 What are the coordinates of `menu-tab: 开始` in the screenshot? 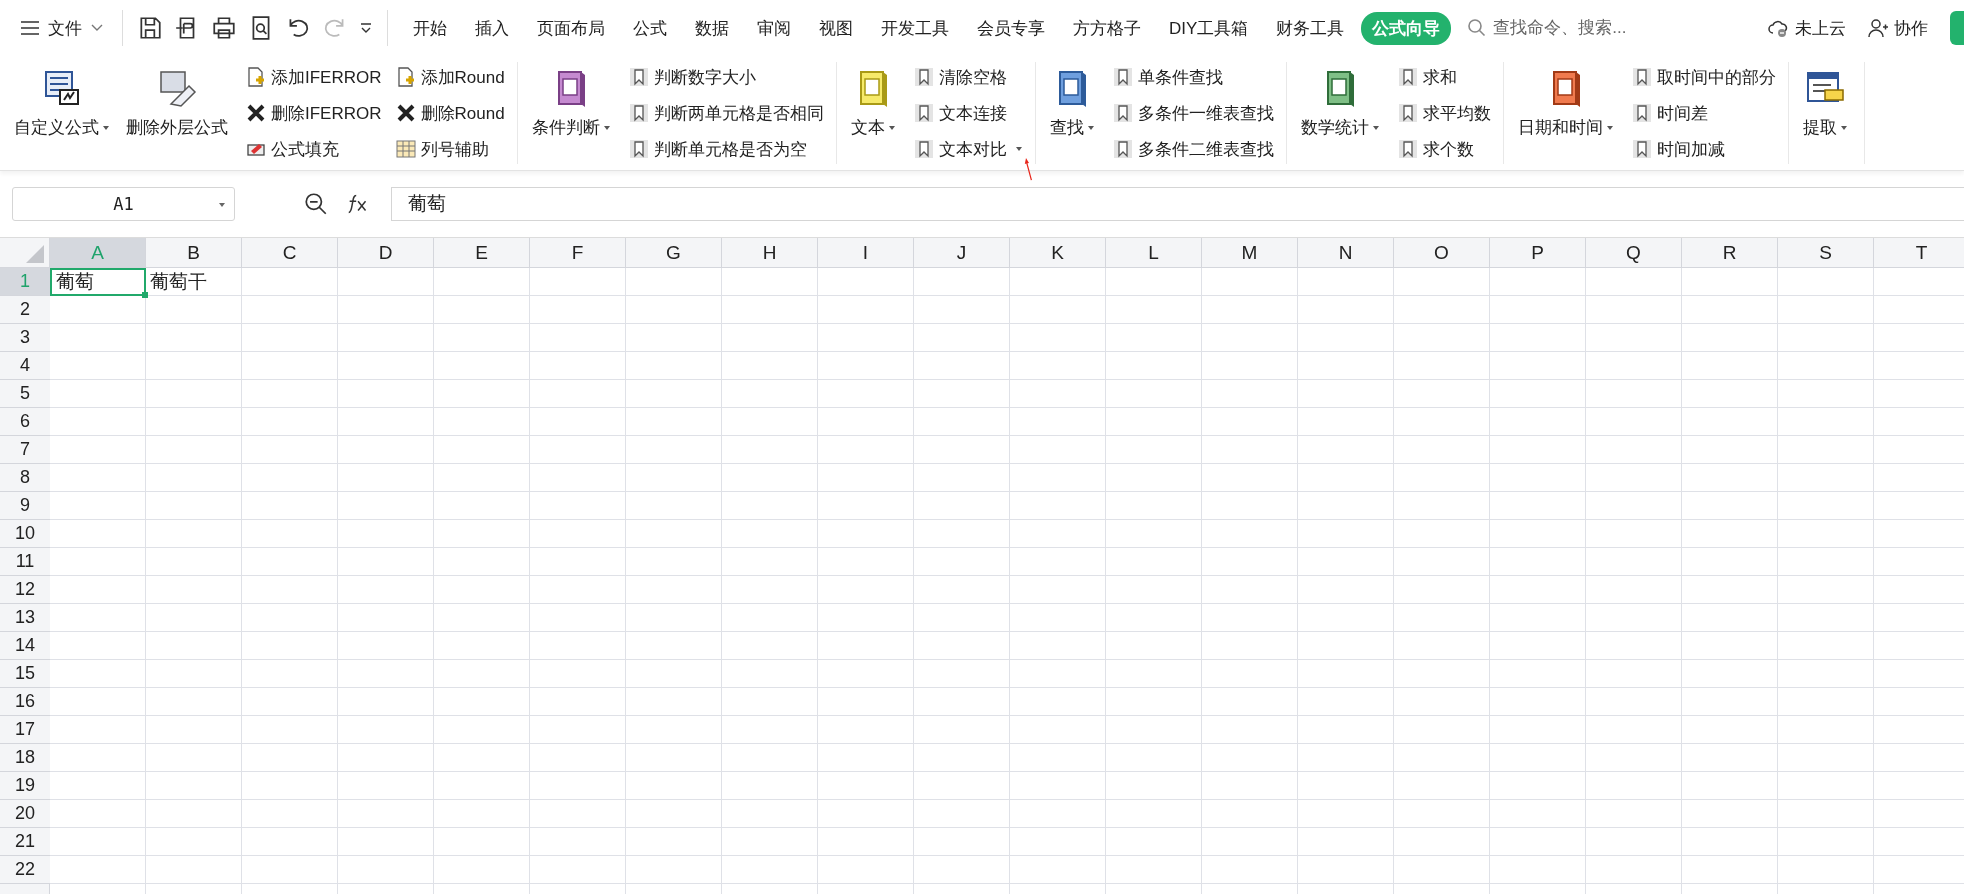 It's located at (430, 28).